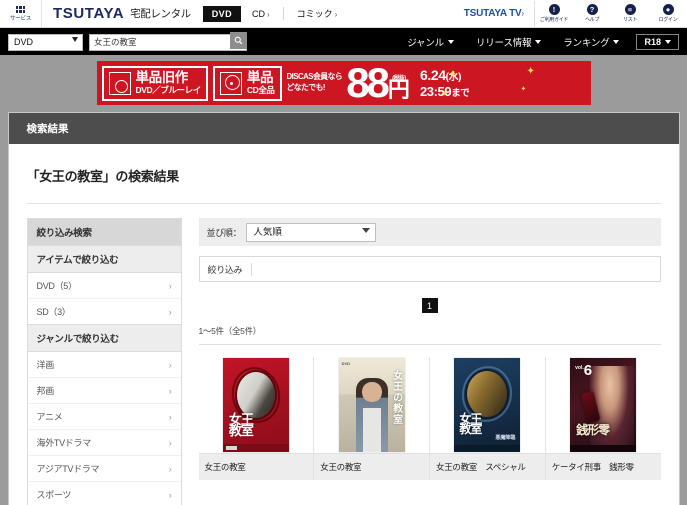 The image size is (687, 505). What do you see at coordinates (425, 43) in the screenshot?
I see `nav-genre-label: ジャンル` at bounding box center [425, 43].